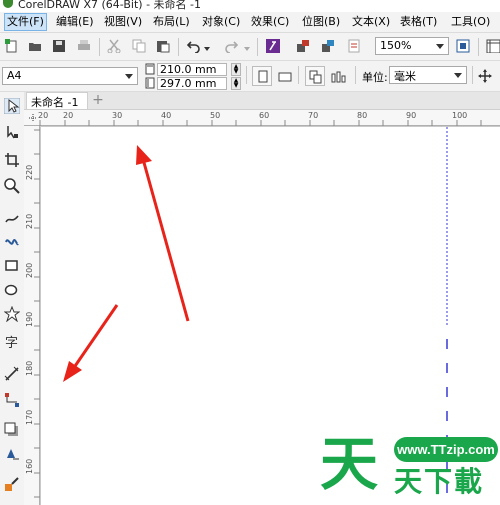 Image resolution: width=500 pixels, height=505 pixels. I want to click on pick-tool-icon, so click(12, 106).